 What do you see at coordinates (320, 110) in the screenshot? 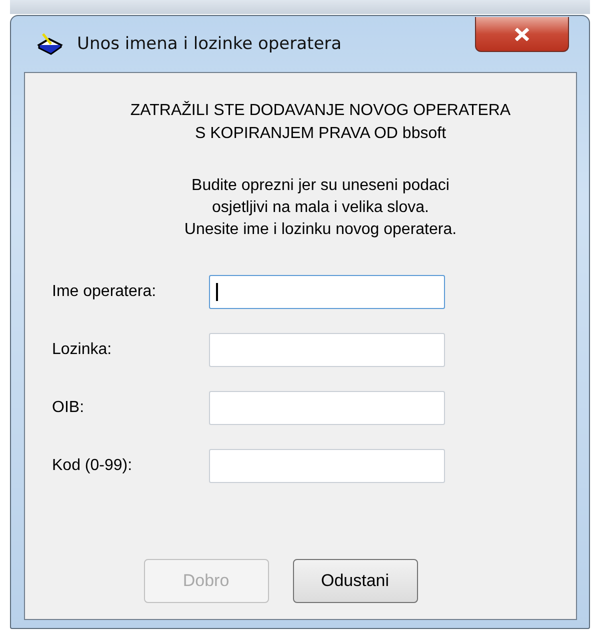
I see `heading-text: ZATRAŽILI STE DODAVANJE NOVOG OPERATERA` at bounding box center [320, 110].